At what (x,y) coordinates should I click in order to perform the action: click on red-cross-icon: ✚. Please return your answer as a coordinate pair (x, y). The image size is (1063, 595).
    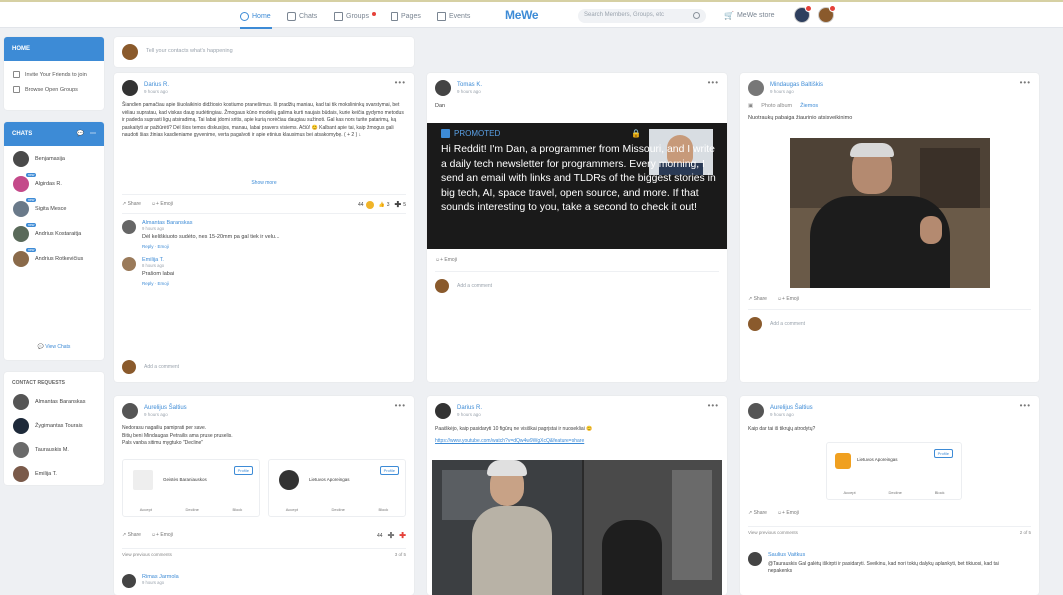
    Looking at the image, I should click on (402, 535).